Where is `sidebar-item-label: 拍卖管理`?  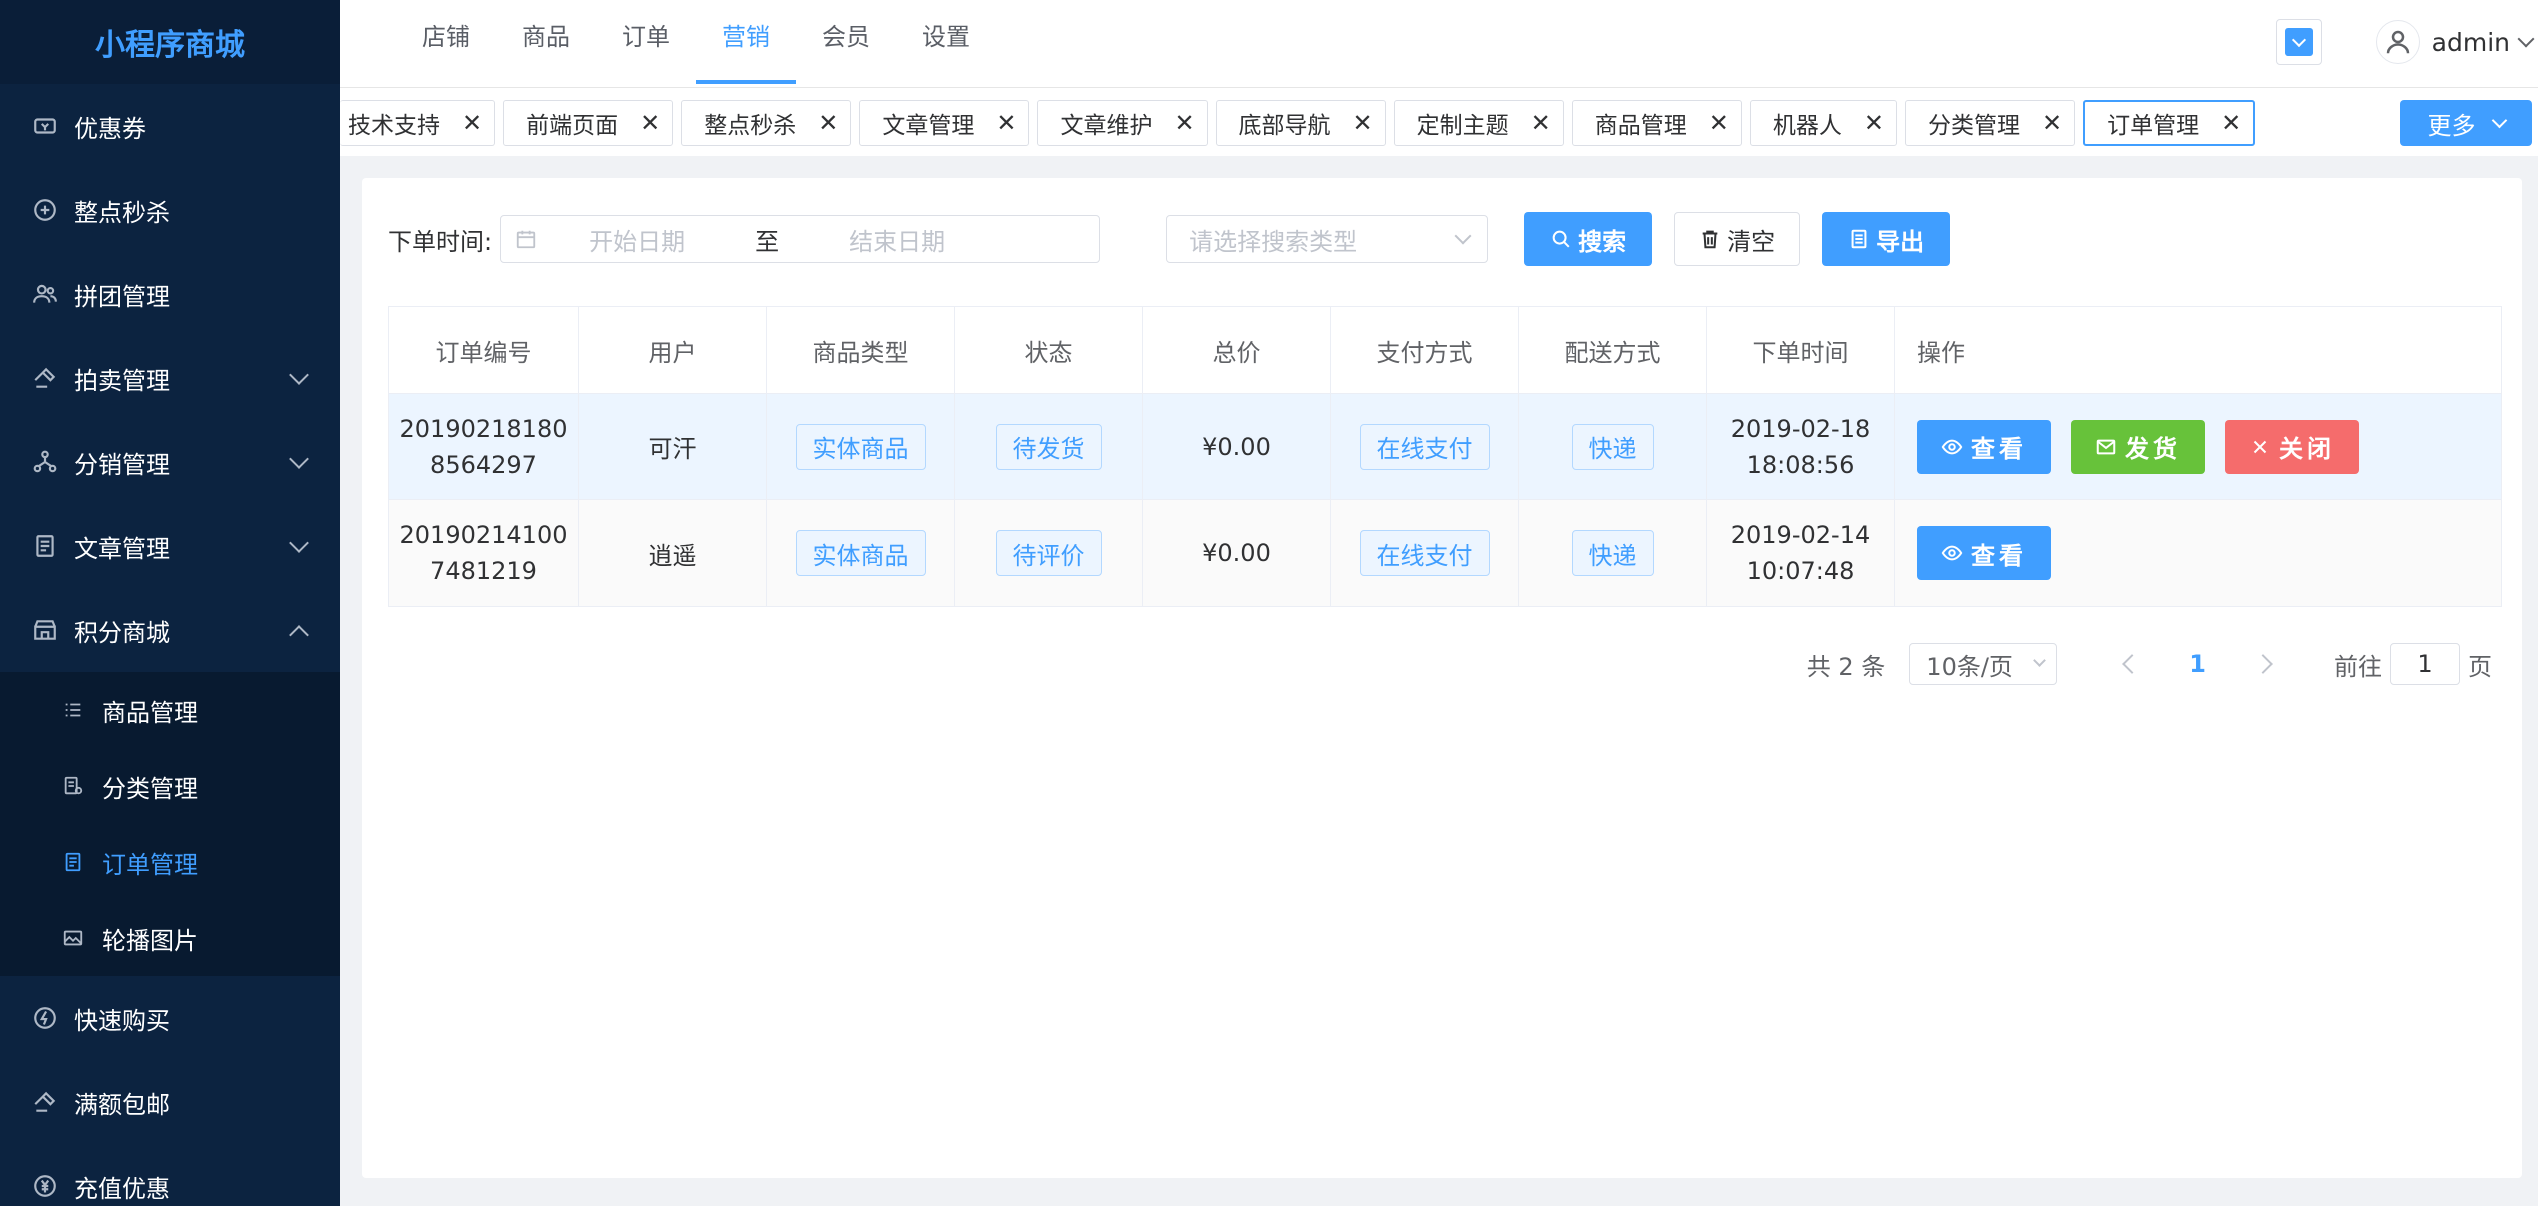 sidebar-item-label: 拍卖管理 is located at coordinates (122, 380).